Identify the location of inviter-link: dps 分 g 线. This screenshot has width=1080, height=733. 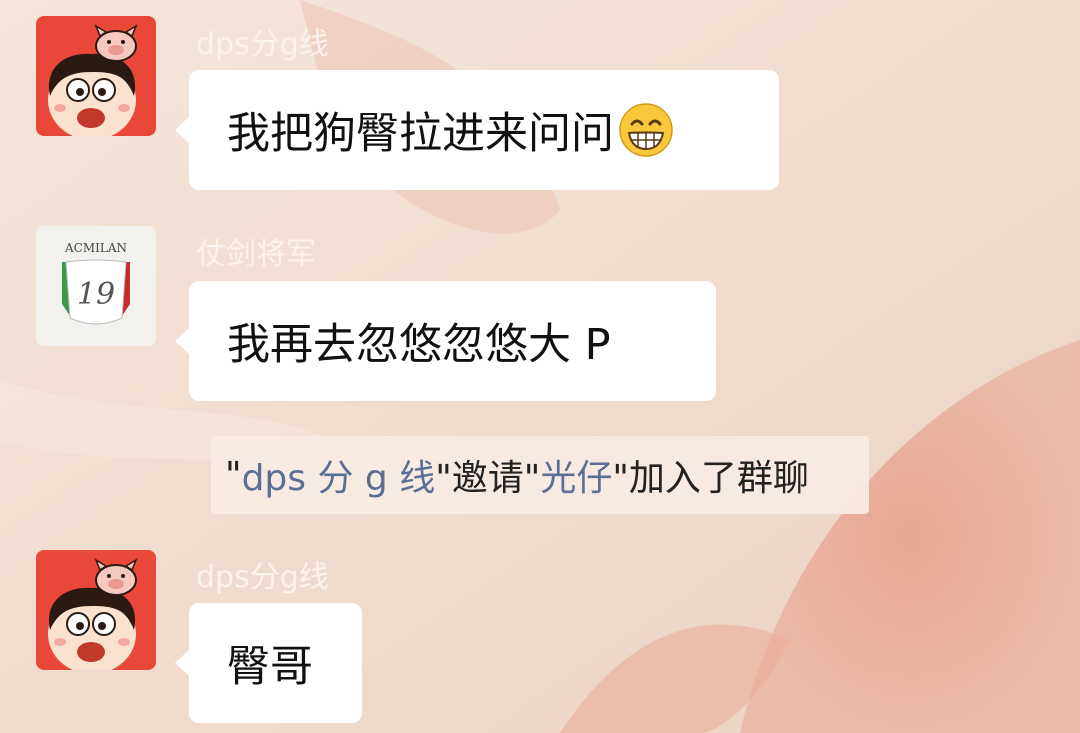
(339, 475).